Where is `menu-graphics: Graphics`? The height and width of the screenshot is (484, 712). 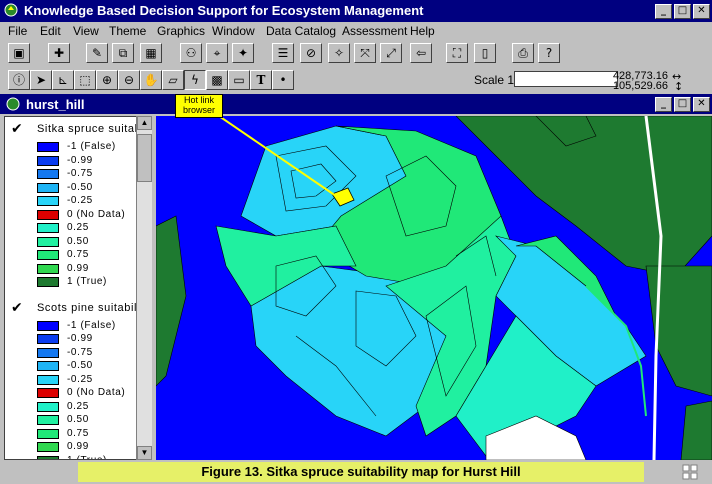 menu-graphics: Graphics is located at coordinates (181, 31).